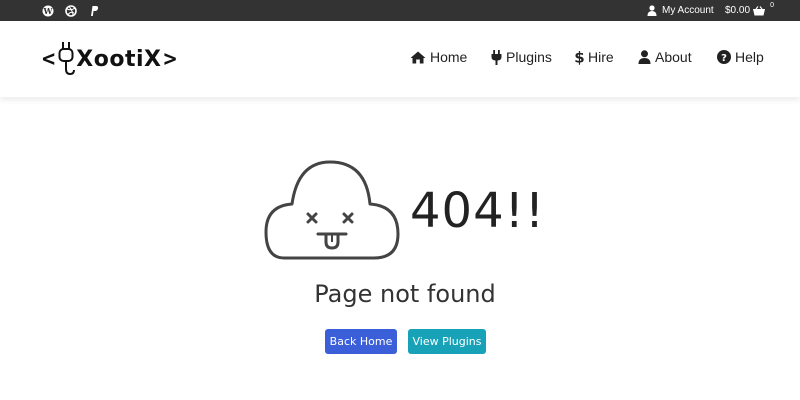  I want to click on svg-text: W, so click(47, 11).